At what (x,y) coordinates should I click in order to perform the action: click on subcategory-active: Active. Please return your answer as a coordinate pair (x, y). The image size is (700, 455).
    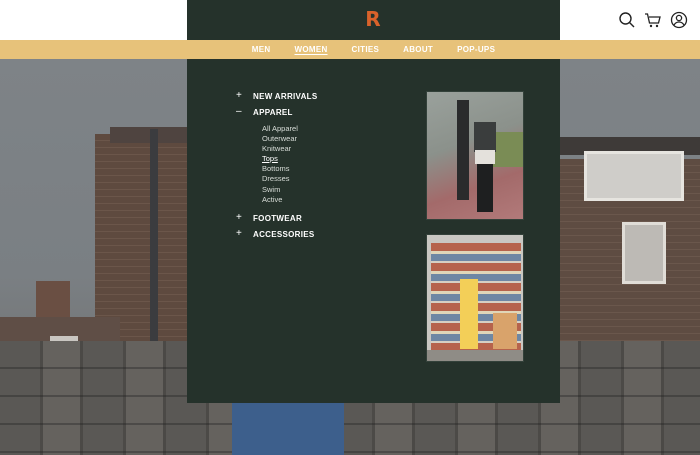
    Looking at the image, I should click on (272, 199).